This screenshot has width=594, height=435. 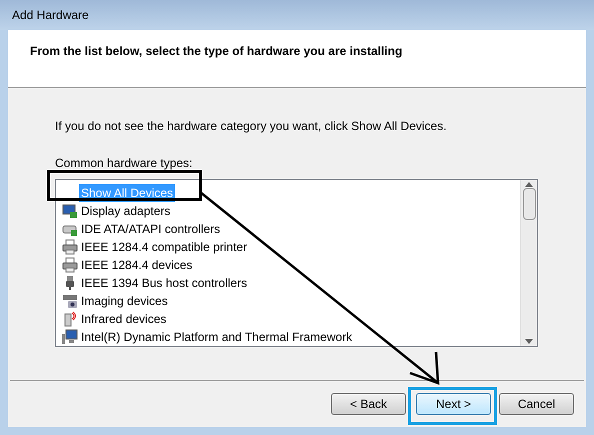 What do you see at coordinates (150, 229) in the screenshot?
I see `list-item: IDE ATA/ATAPI controllers` at bounding box center [150, 229].